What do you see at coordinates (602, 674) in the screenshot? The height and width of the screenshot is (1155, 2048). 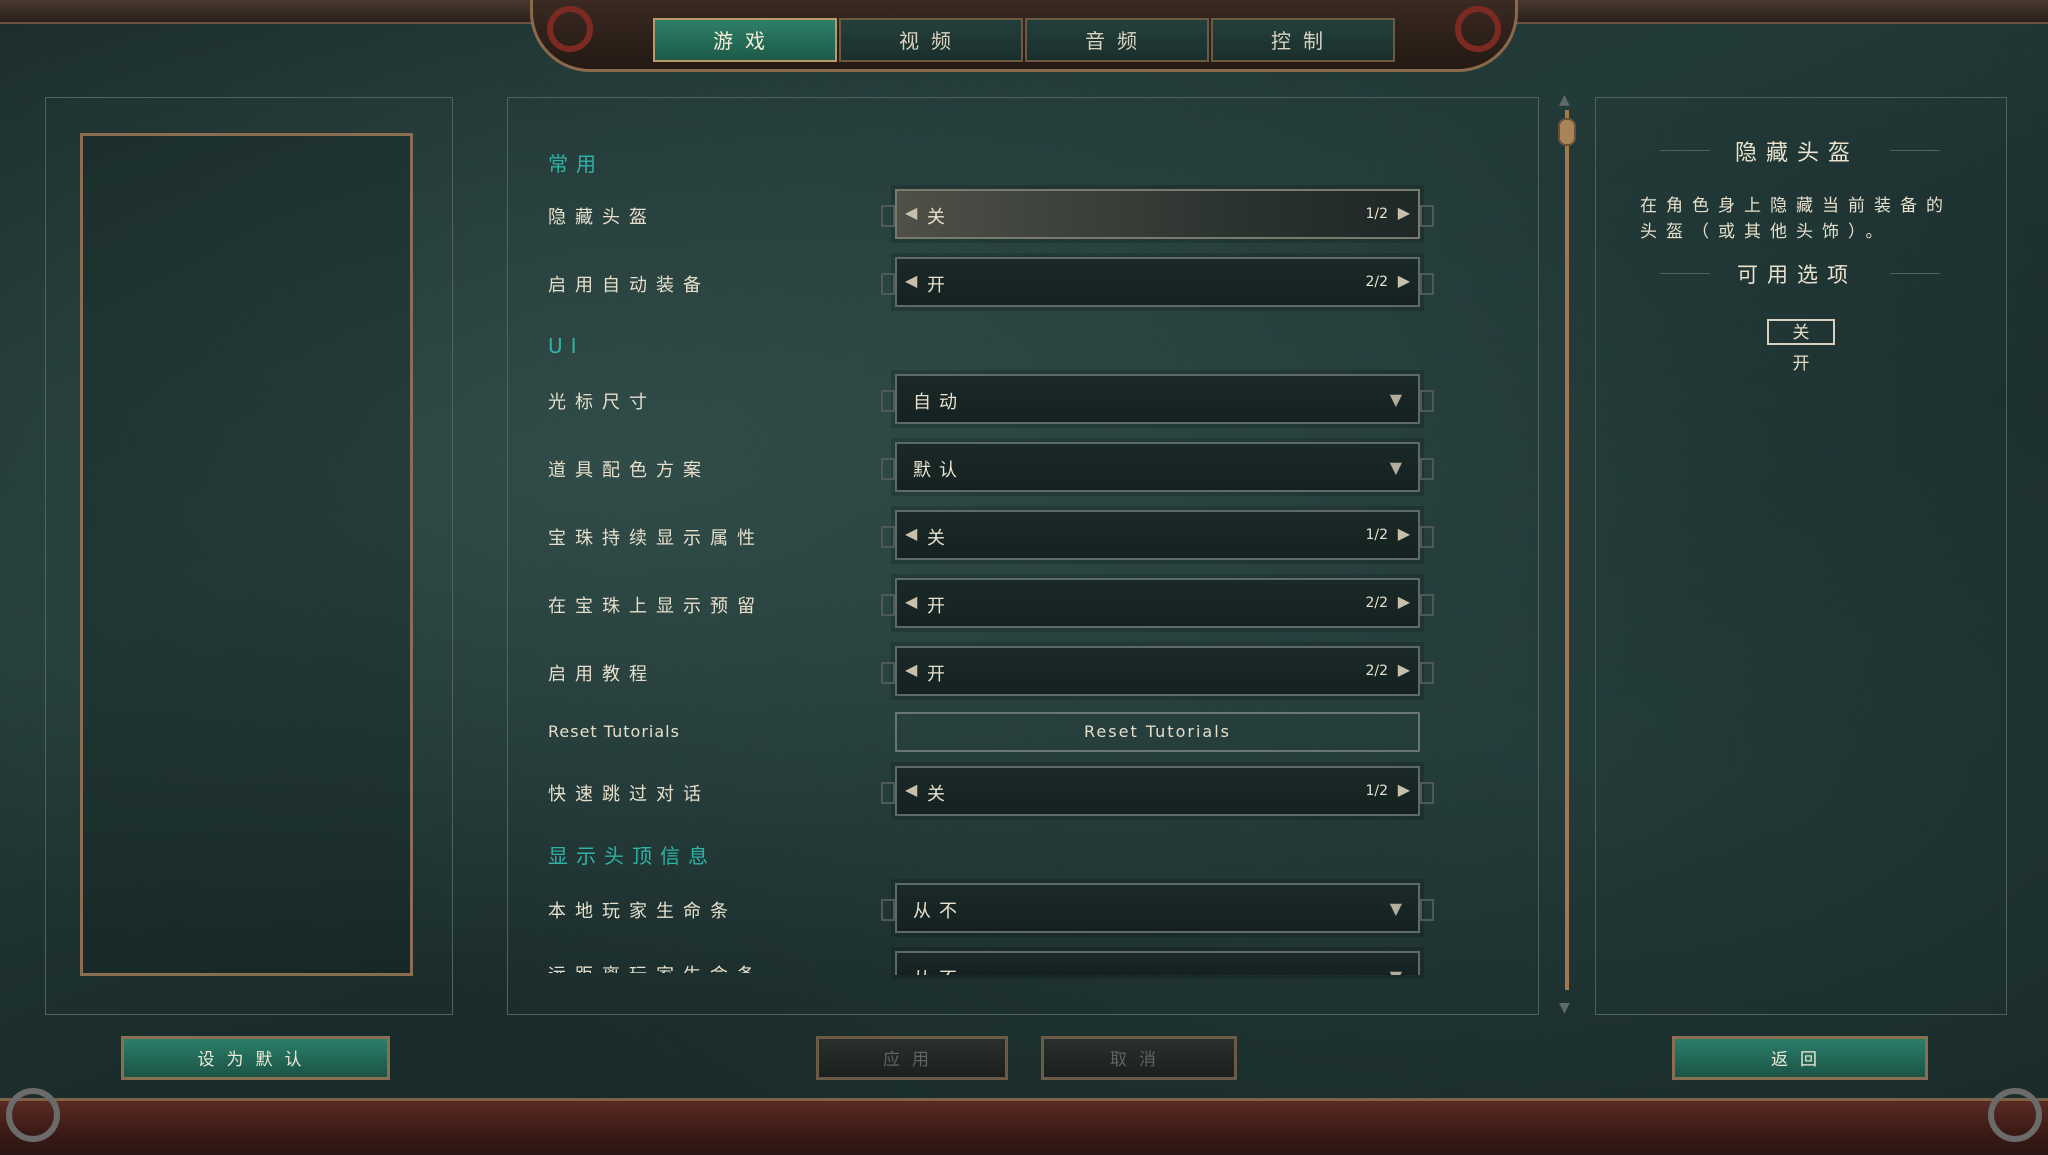 I see `label-tutorials: 启用教程` at bounding box center [602, 674].